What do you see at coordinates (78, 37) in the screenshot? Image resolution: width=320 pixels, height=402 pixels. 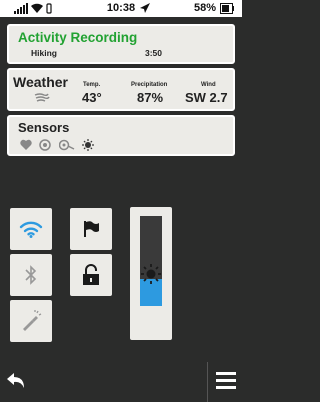 I see `activity-title: Activity Recording` at bounding box center [78, 37].